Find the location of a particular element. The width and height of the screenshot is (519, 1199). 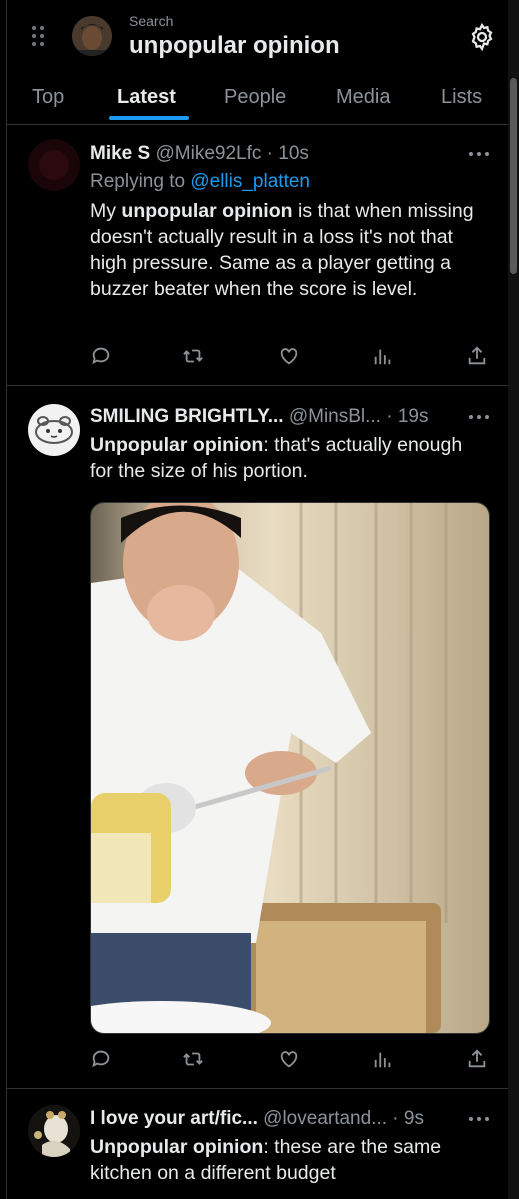

author-meta: @Mike92Lfc · 10s is located at coordinates (231, 153).